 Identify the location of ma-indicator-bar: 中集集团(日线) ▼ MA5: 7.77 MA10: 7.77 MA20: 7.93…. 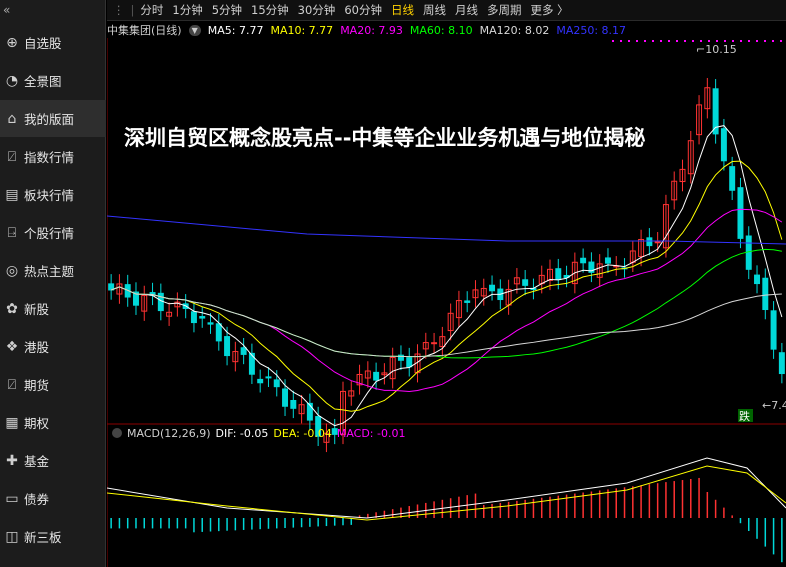
(370, 30).